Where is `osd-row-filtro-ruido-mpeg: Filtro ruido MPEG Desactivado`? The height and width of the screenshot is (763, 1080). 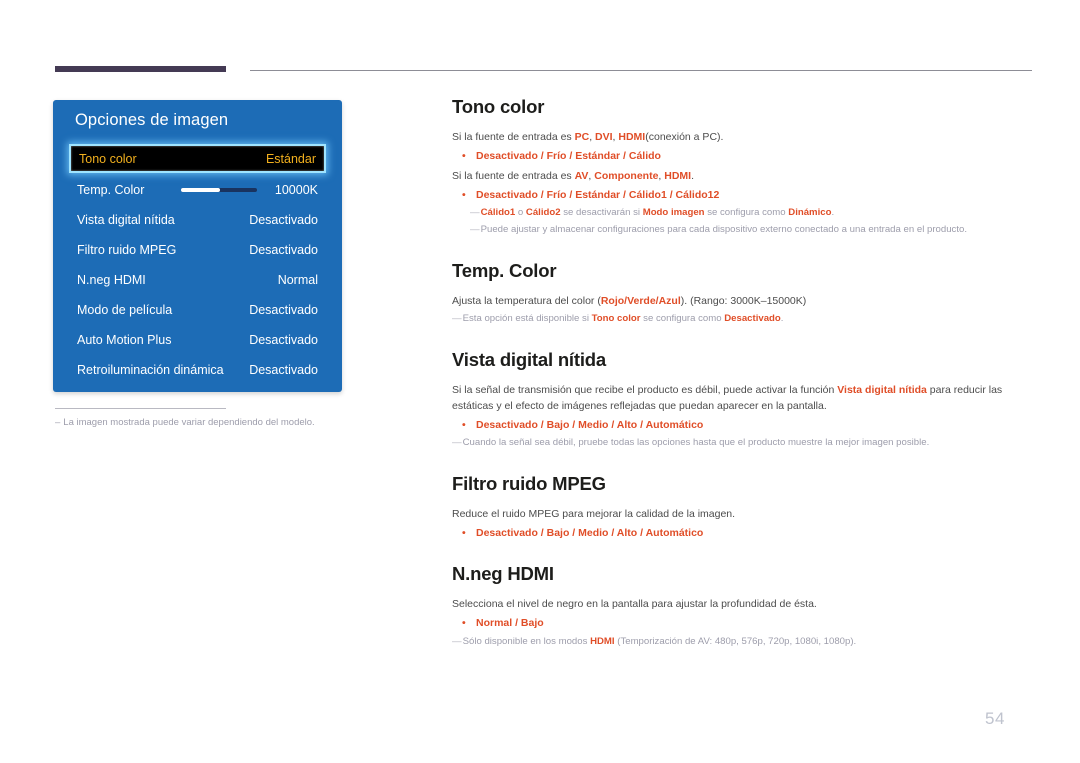 osd-row-filtro-ruido-mpeg: Filtro ruido MPEG Desactivado is located at coordinates (197, 249).